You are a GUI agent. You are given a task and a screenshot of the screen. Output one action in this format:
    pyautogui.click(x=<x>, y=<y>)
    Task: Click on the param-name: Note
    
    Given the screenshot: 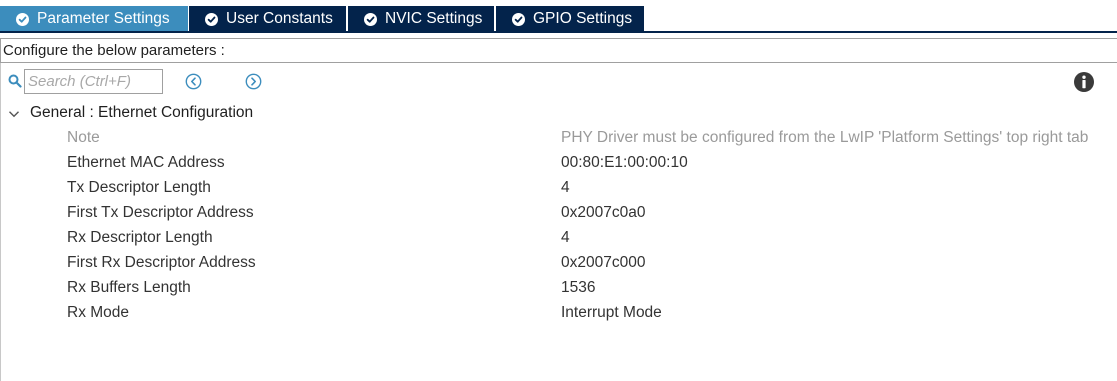 What is the action you would take?
    pyautogui.click(x=83, y=137)
    